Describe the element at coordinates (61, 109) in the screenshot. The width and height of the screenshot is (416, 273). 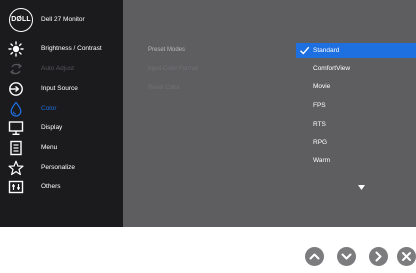
I see `menu-item-color: Color` at that location.